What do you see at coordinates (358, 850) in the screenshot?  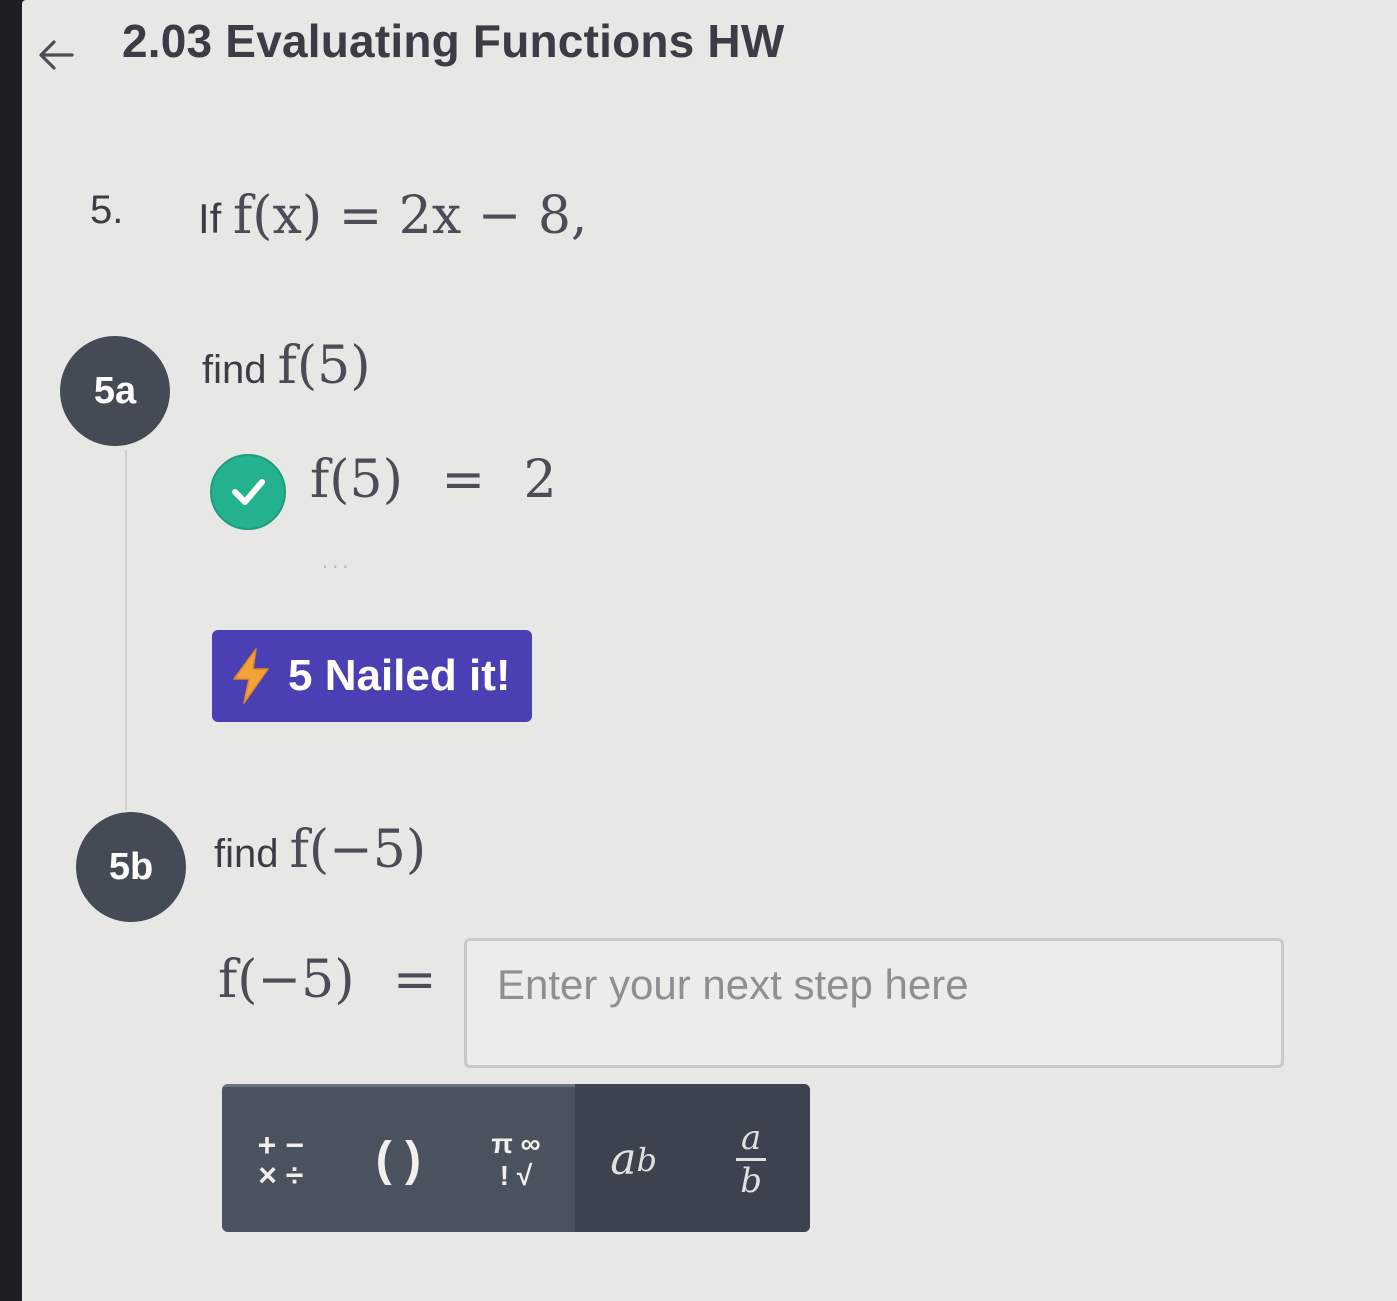 I see `prompt-math: f(−5)` at bounding box center [358, 850].